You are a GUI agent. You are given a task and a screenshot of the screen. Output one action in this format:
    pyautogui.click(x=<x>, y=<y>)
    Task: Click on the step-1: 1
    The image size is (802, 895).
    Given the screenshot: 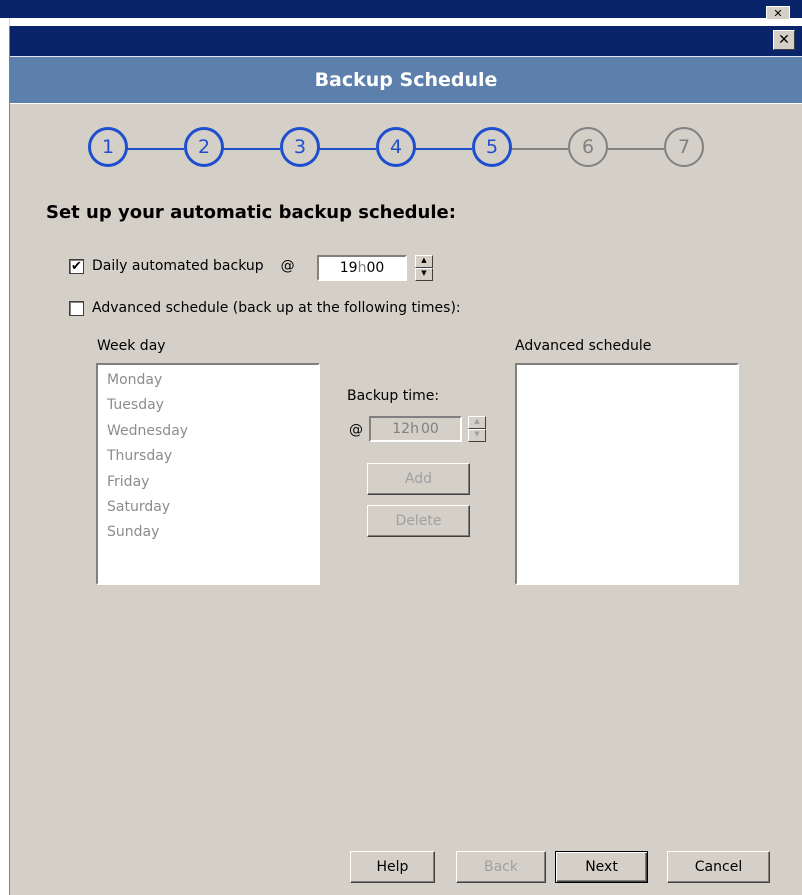 What is the action you would take?
    pyautogui.click(x=108, y=147)
    